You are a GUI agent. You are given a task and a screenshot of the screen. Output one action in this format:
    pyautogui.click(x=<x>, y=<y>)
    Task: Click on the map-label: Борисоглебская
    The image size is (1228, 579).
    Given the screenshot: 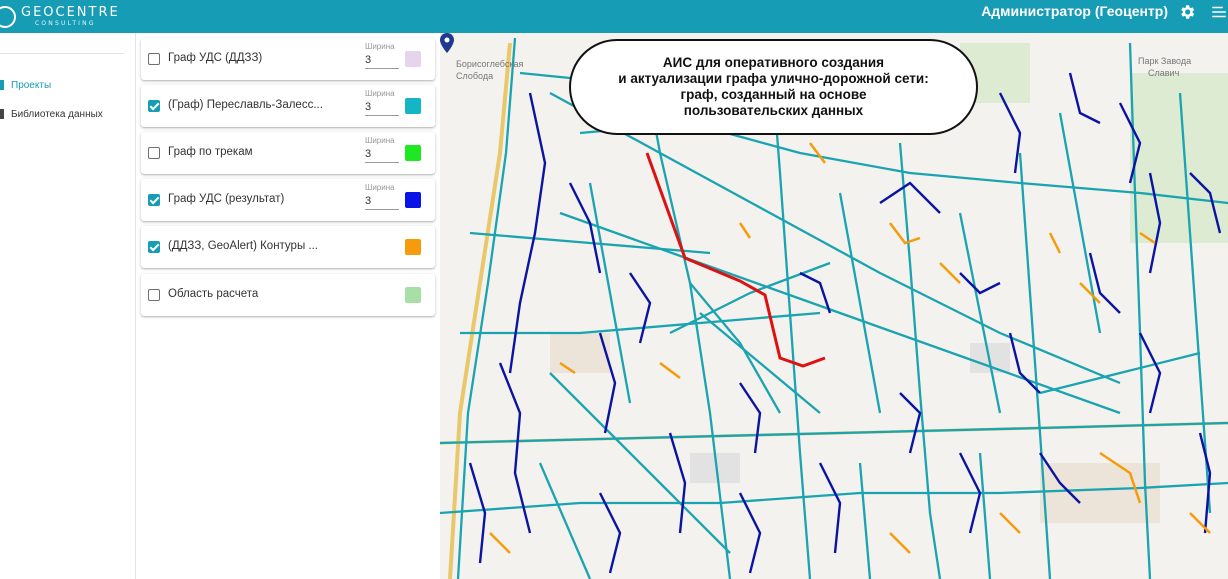 What is the action you would take?
    pyautogui.click(x=490, y=64)
    